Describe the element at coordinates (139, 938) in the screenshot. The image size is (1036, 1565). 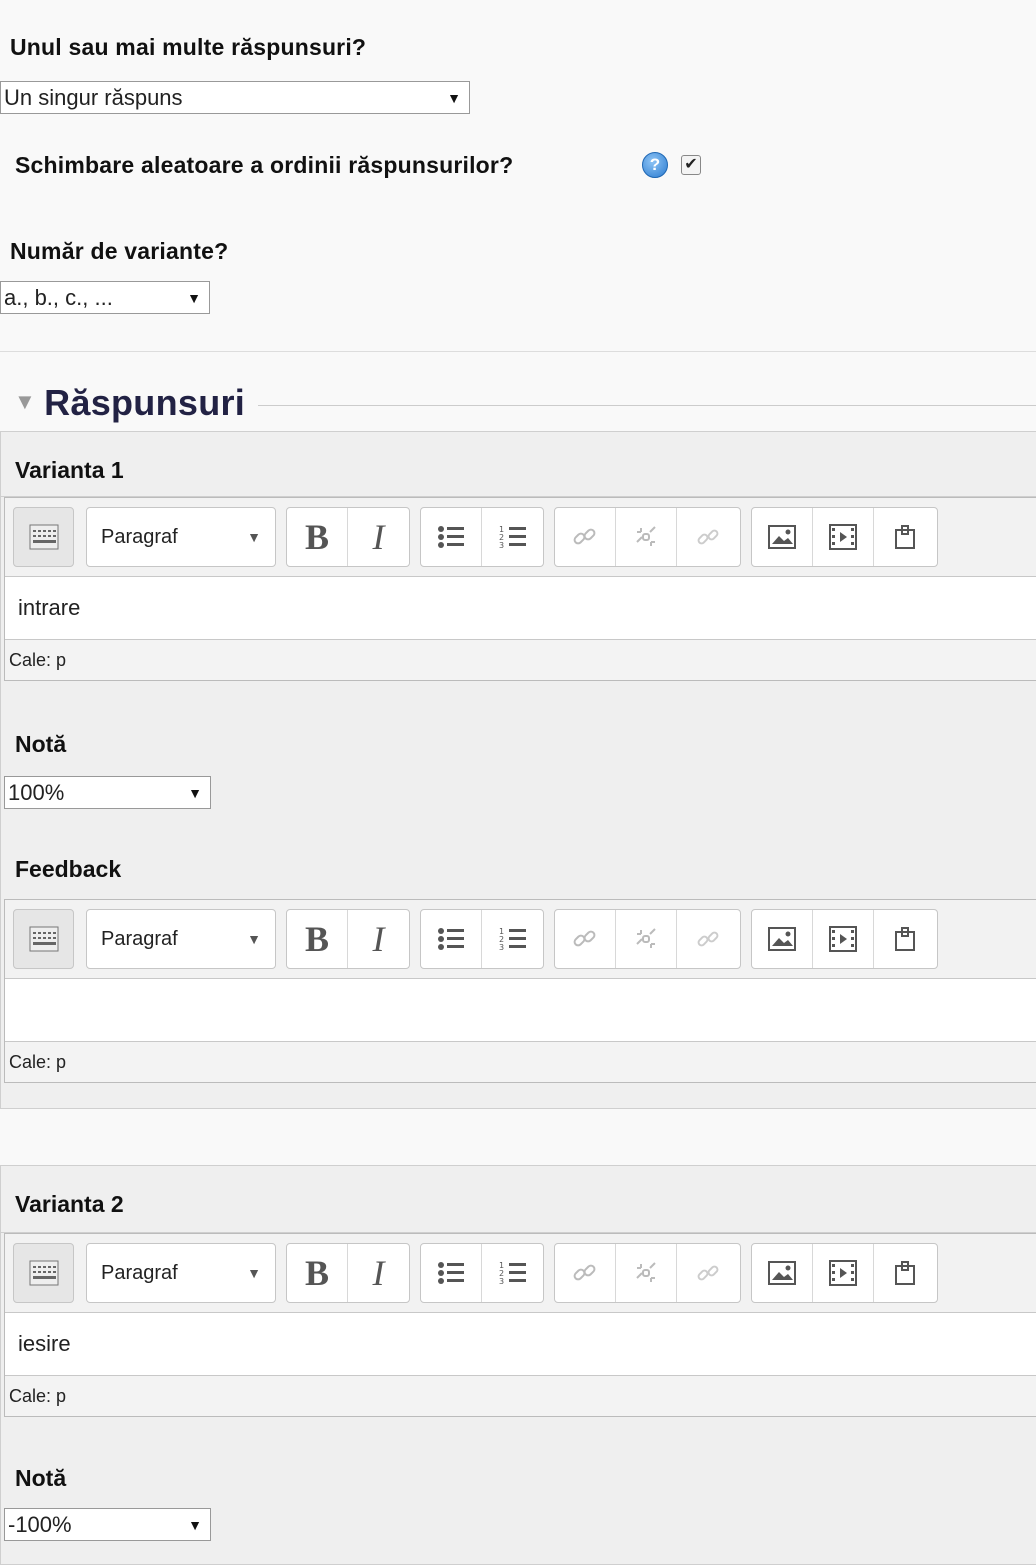
I see `paragraph-format-value: Paragraf` at that location.